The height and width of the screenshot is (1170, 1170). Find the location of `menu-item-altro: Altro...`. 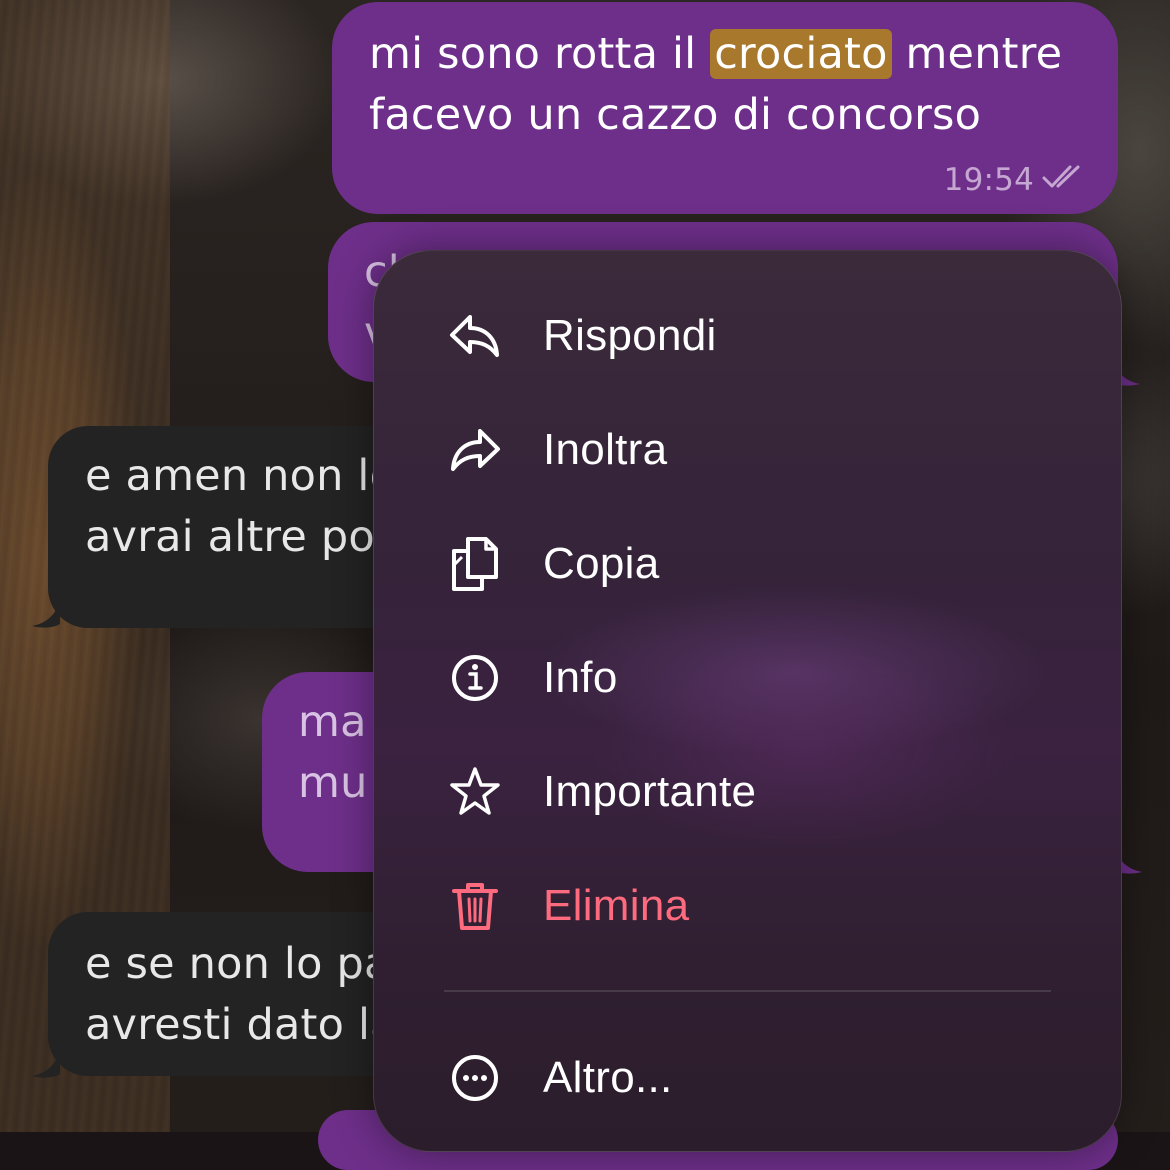

menu-item-altro: Altro... is located at coordinates (747, 1078).